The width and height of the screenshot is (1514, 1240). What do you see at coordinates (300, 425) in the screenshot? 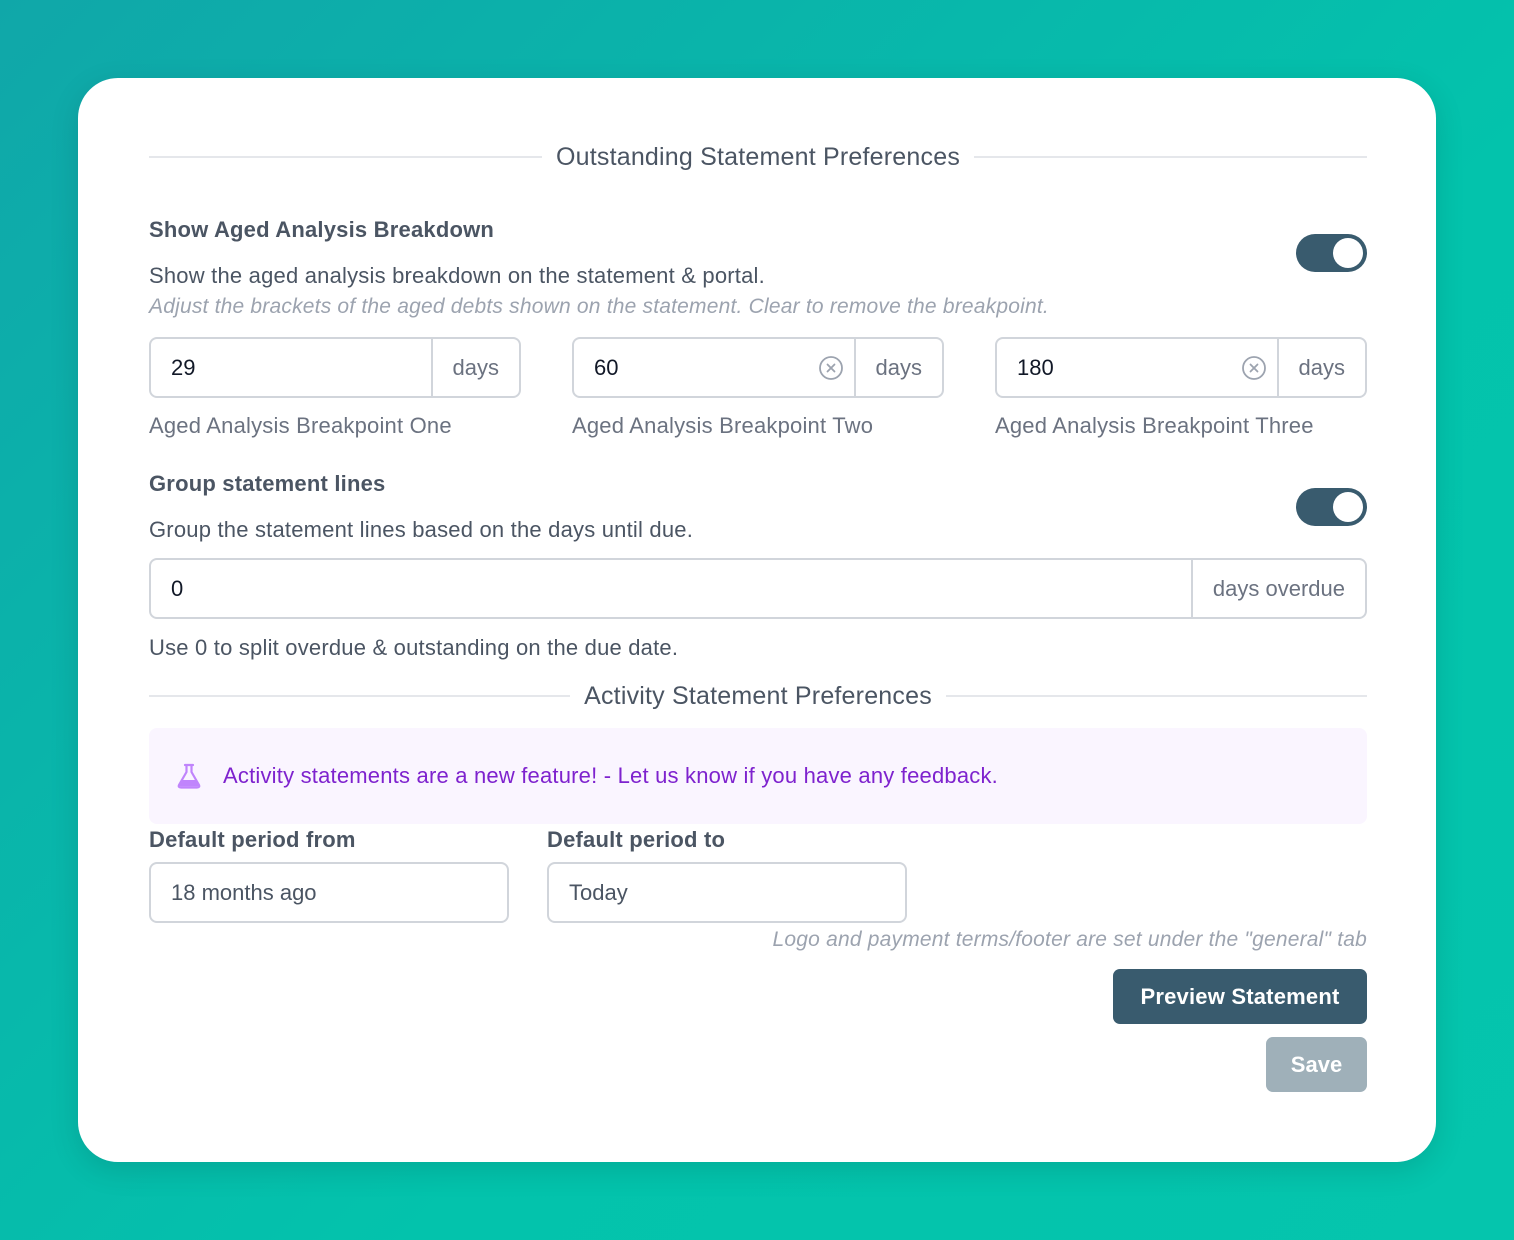
I see `breakpoint-one-caption: Aged Analysis Breakpoint One` at bounding box center [300, 425].